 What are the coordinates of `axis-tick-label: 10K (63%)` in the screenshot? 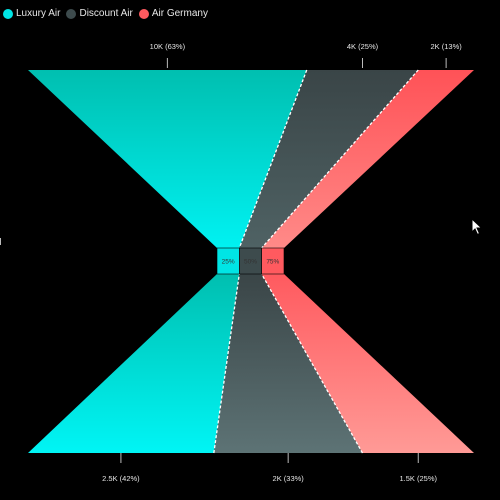 It's located at (168, 46).